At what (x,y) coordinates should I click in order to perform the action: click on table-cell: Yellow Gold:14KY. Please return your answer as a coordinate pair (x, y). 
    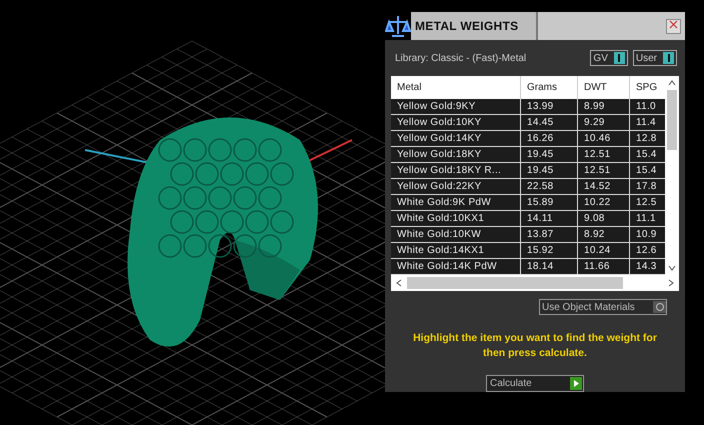
    Looking at the image, I should click on (456, 139).